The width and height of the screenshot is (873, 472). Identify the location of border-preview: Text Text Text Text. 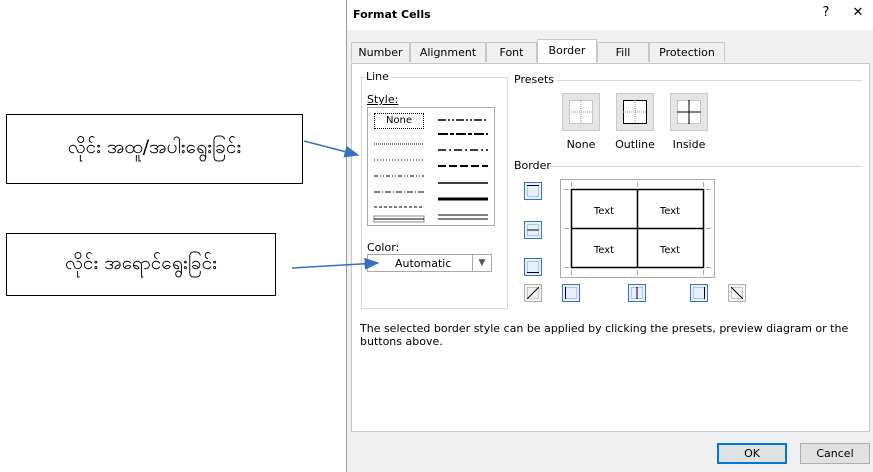
(637, 228).